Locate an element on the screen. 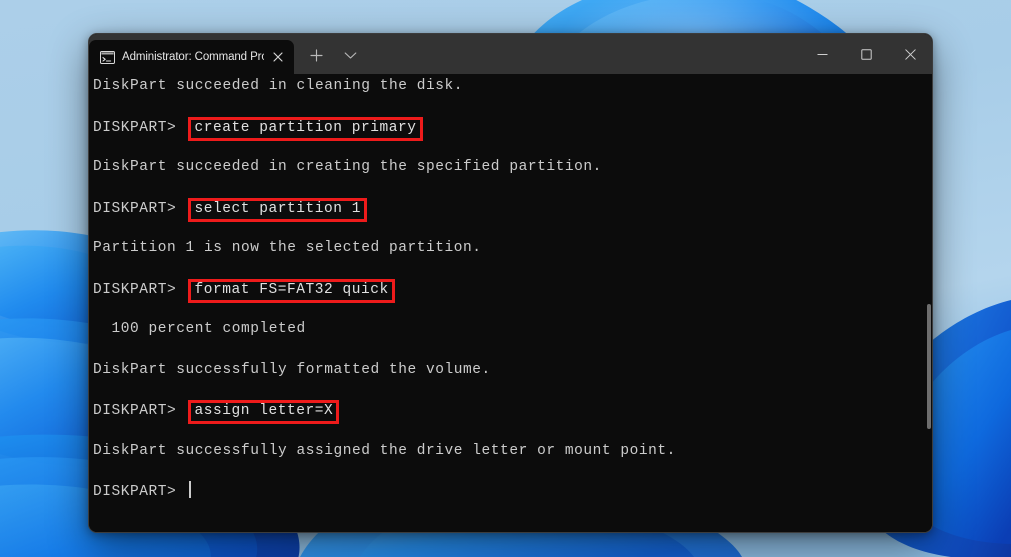  console-line: DISKPART> create partition primary is located at coordinates (258, 128).